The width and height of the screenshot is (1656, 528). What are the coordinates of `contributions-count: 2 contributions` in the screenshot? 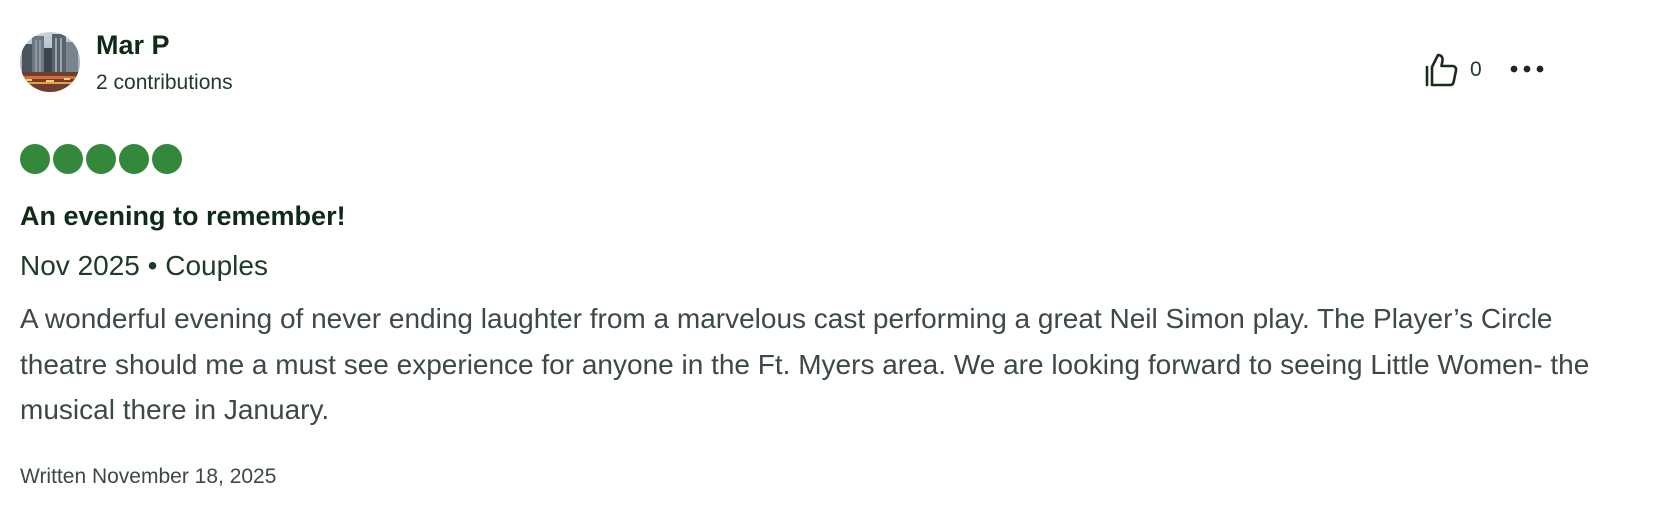 It's located at (164, 82).